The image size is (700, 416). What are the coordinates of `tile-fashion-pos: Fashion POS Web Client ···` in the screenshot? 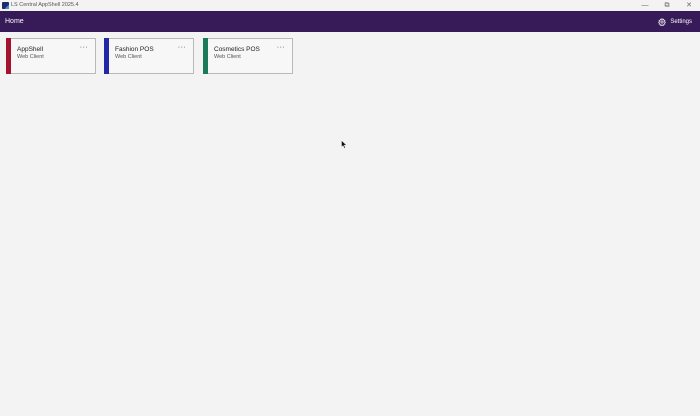 It's located at (149, 56).